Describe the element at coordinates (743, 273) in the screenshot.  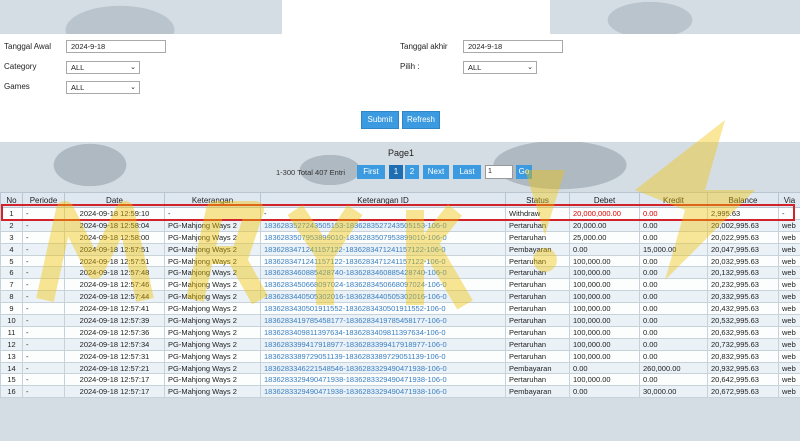
I see `row-balance: 20,132,995.63` at that location.